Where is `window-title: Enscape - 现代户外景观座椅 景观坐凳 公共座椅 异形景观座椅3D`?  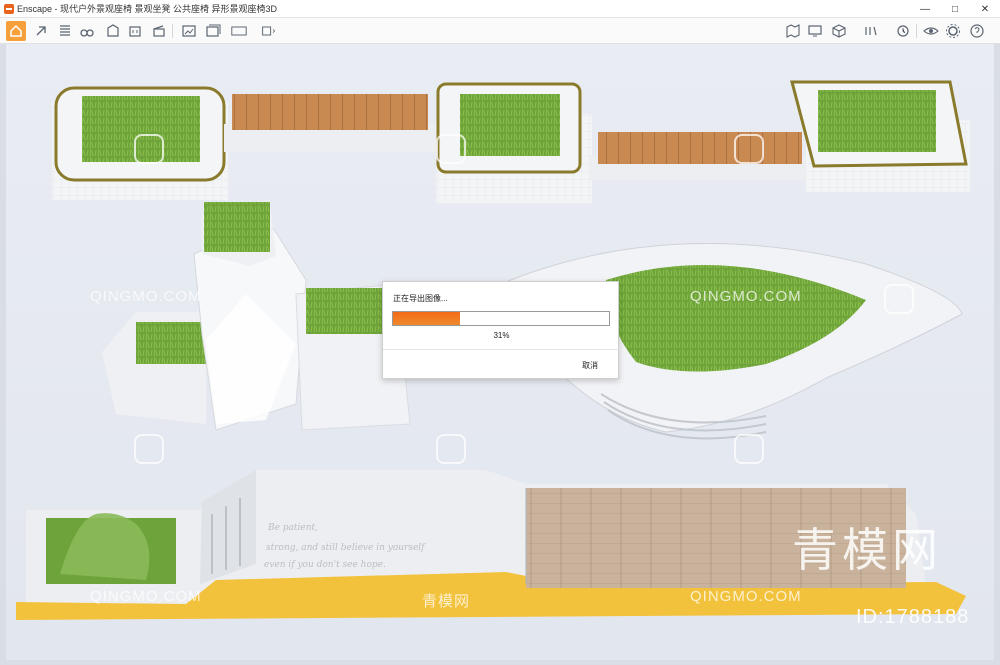 window-title: Enscape - 现代户外景观座椅 景观坐凳 公共座椅 异形景观座椅3D is located at coordinates (147, 9).